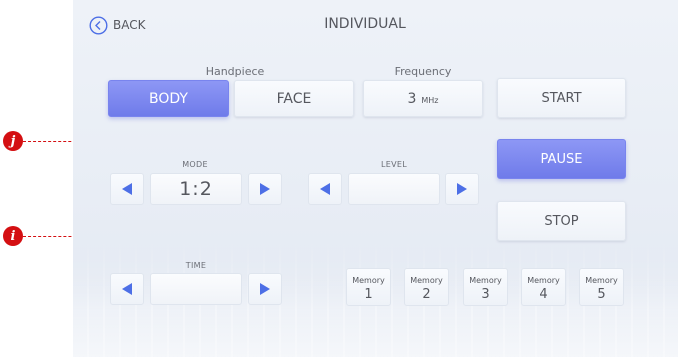 This screenshot has width=678, height=357. I want to click on handpiece-body-button: BODY, so click(168, 98).